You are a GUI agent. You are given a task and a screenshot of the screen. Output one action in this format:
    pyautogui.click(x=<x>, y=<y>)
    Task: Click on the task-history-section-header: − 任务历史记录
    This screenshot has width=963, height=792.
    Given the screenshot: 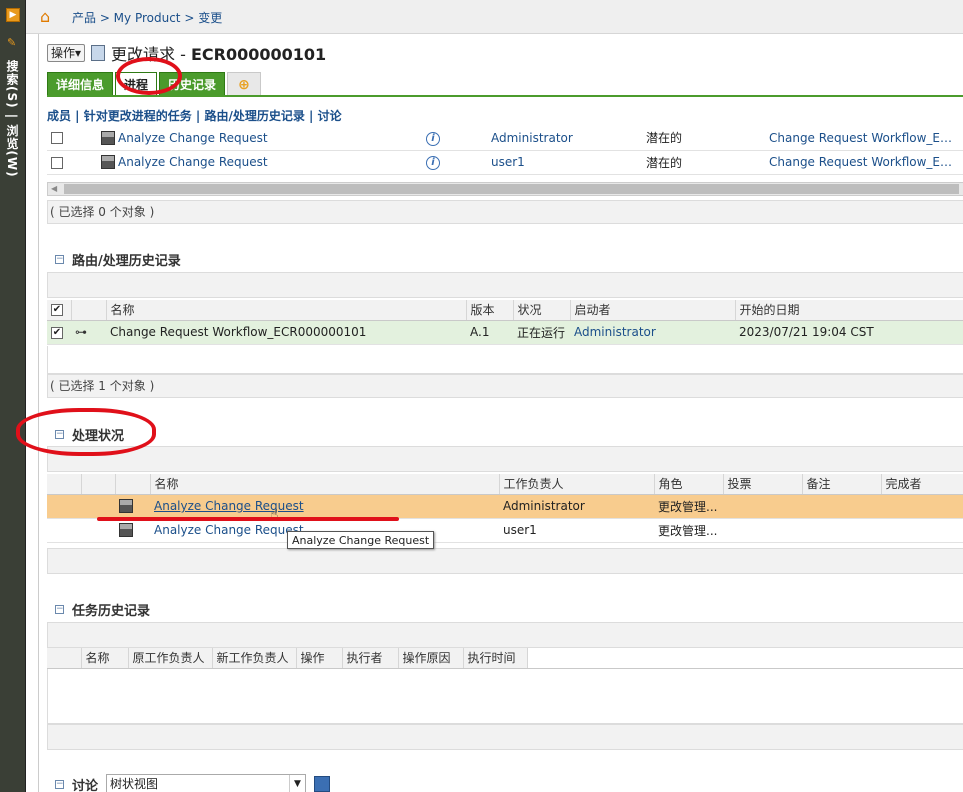 What is the action you would take?
    pyautogui.click(x=102, y=609)
    